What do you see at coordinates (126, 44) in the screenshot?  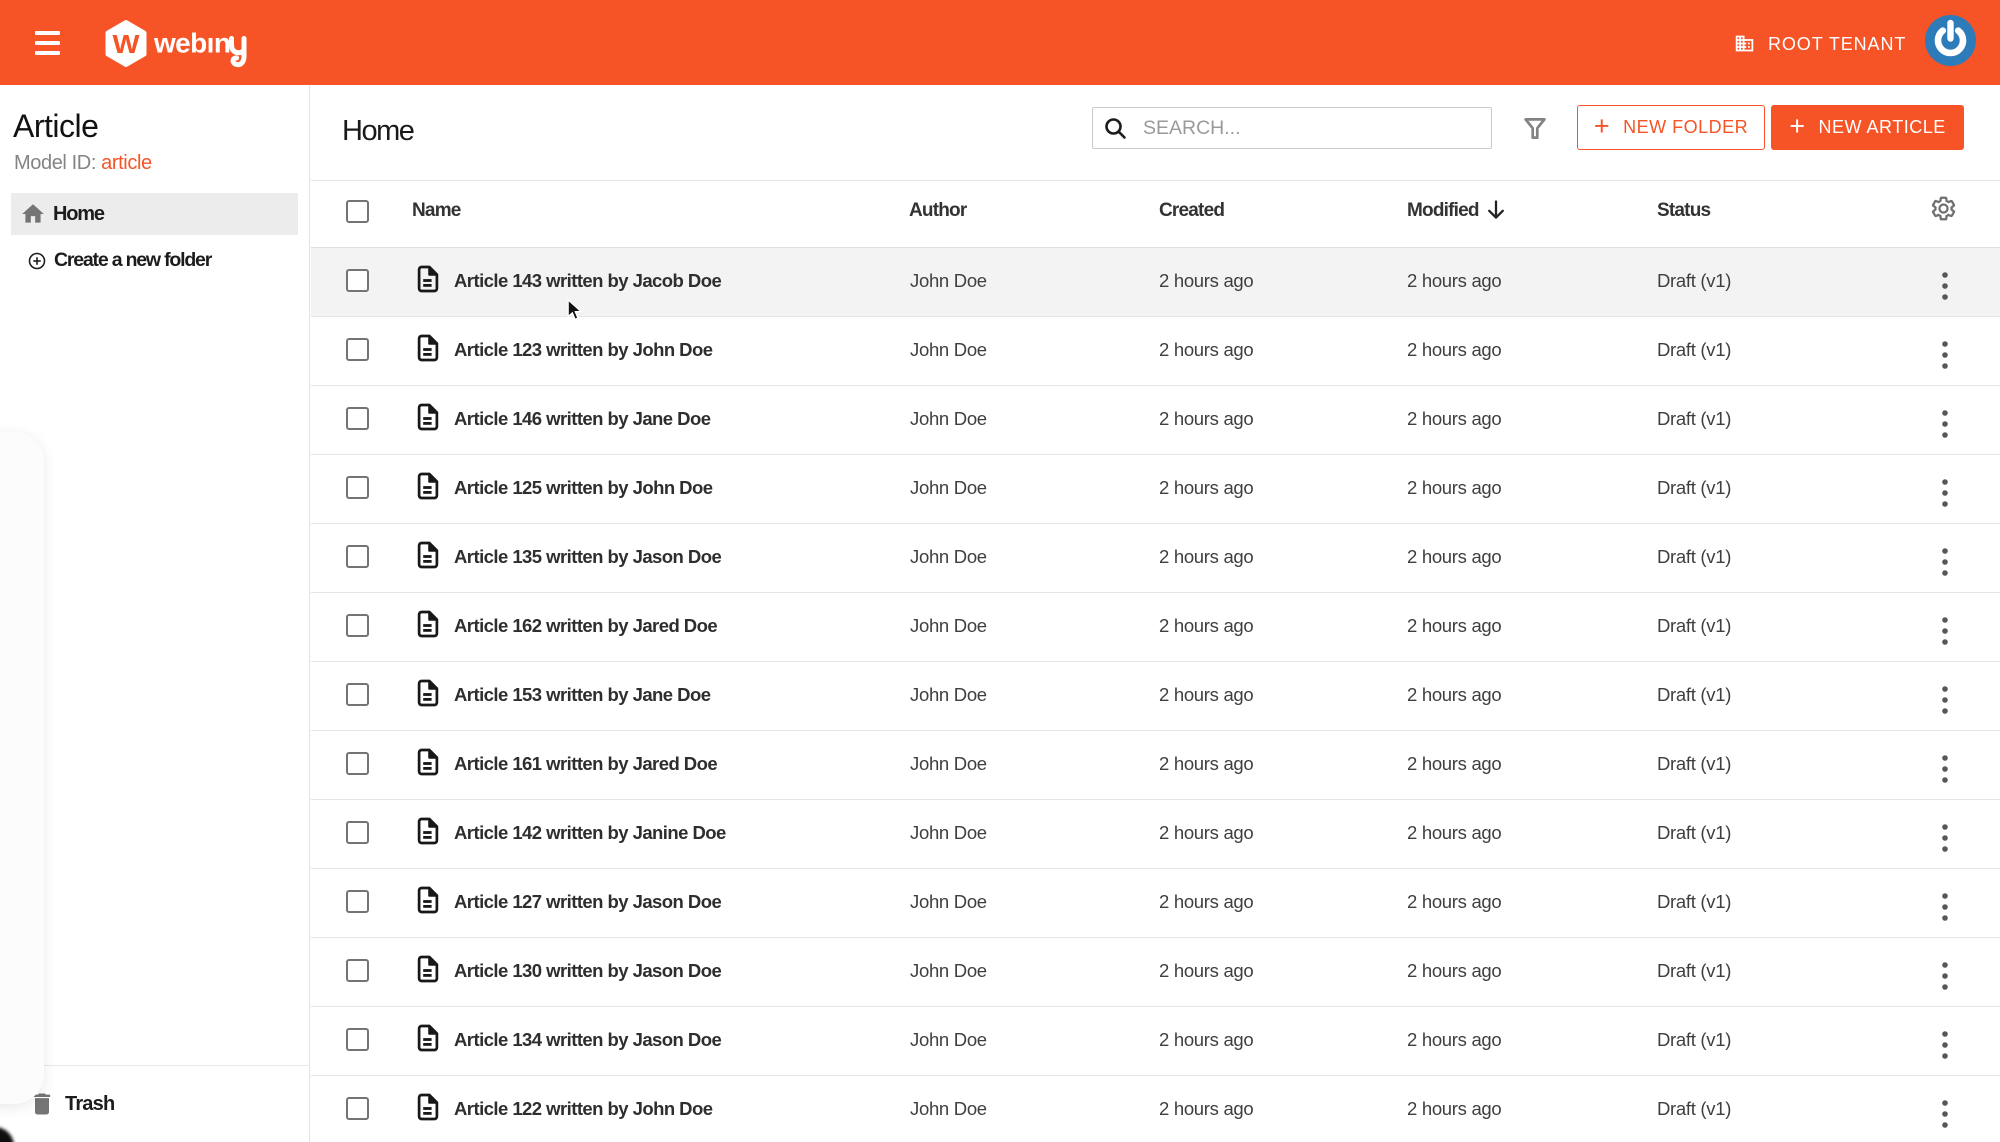 I see `svg-text: W` at bounding box center [126, 44].